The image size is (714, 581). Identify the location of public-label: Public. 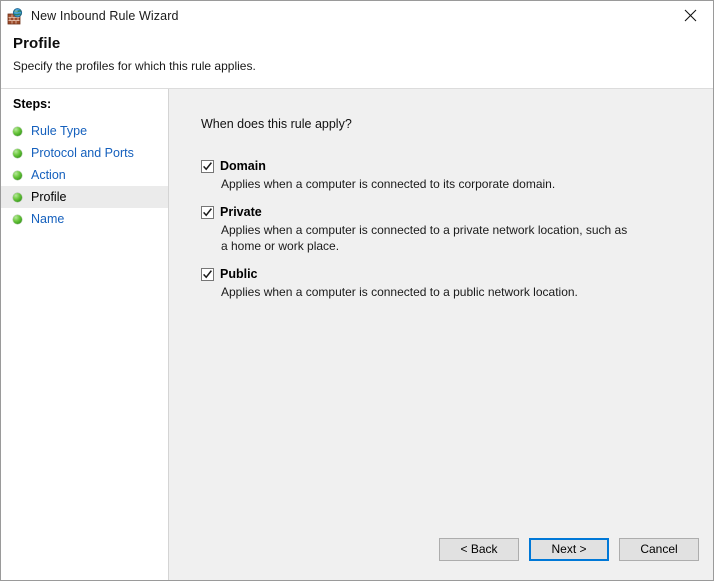
(239, 274).